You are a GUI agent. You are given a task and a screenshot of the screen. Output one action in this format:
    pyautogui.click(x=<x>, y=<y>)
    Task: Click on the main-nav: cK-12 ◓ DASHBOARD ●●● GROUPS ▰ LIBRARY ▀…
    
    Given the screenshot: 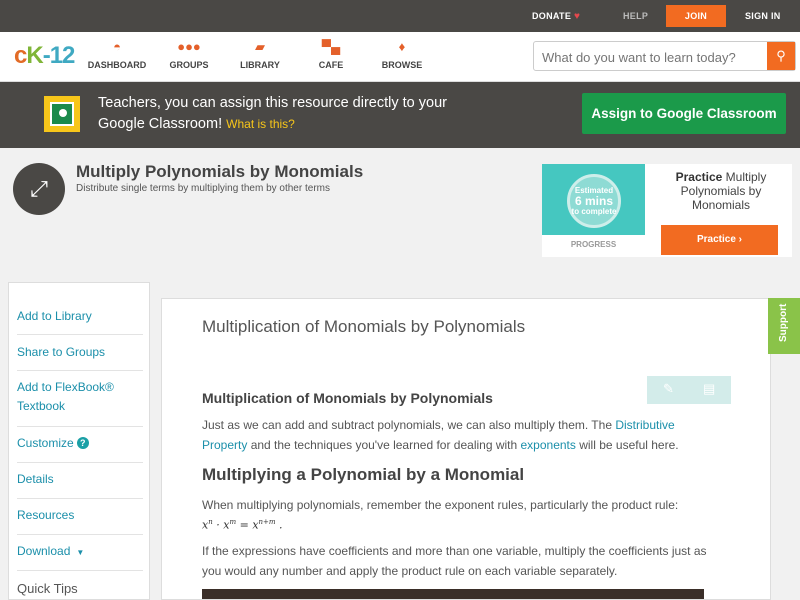 What is the action you would take?
    pyautogui.click(x=400, y=57)
    